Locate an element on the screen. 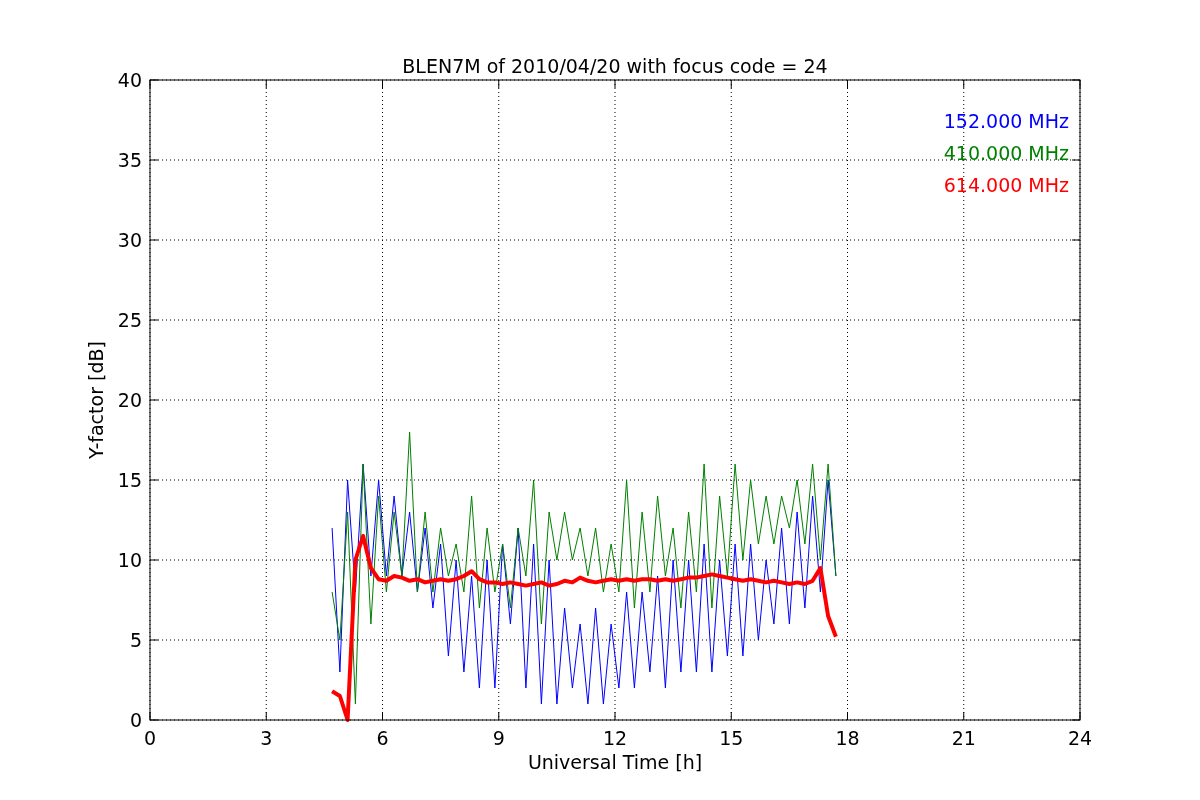 The height and width of the screenshot is (800, 1200). y-tick-label: 0 is located at coordinates (135, 720).